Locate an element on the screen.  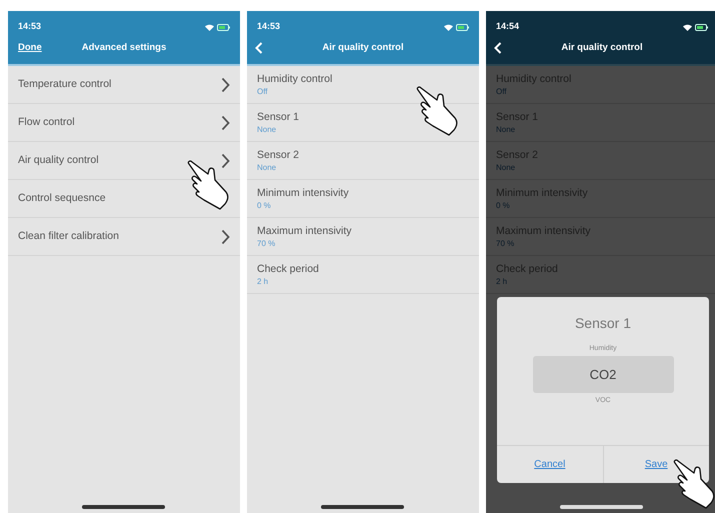
settings-row: Maximum intensivity 70 % is located at coordinates (363, 237).